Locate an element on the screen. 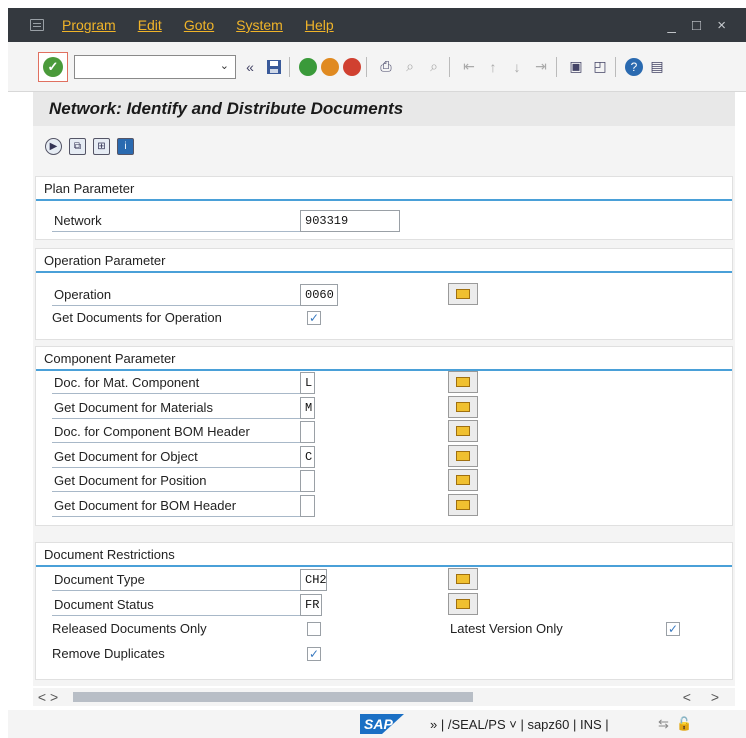 The width and height of the screenshot is (746, 738). released-only-checkbox is located at coordinates (314, 629).